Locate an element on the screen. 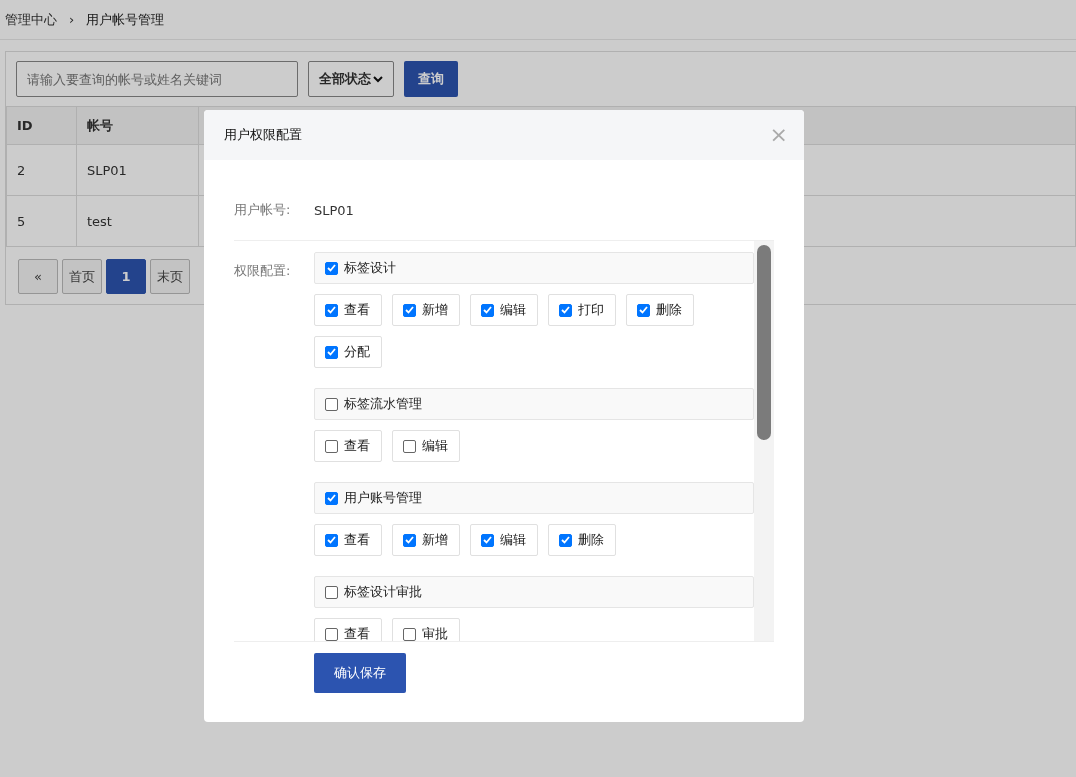 The height and width of the screenshot is (777, 1076). search-field: 请输入要查询的帐号或姓名关键词 is located at coordinates (157, 79).